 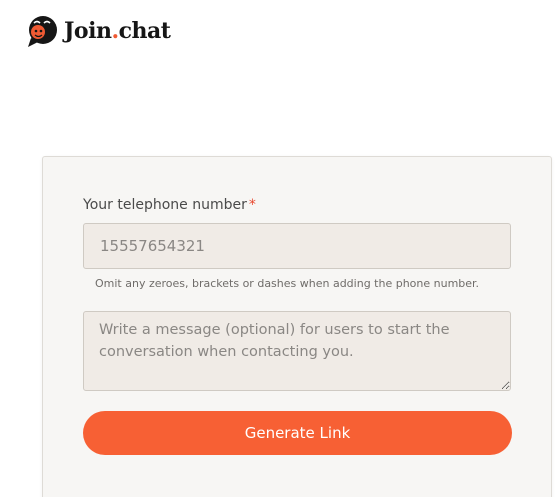 I want to click on message-input, so click(x=297, y=351).